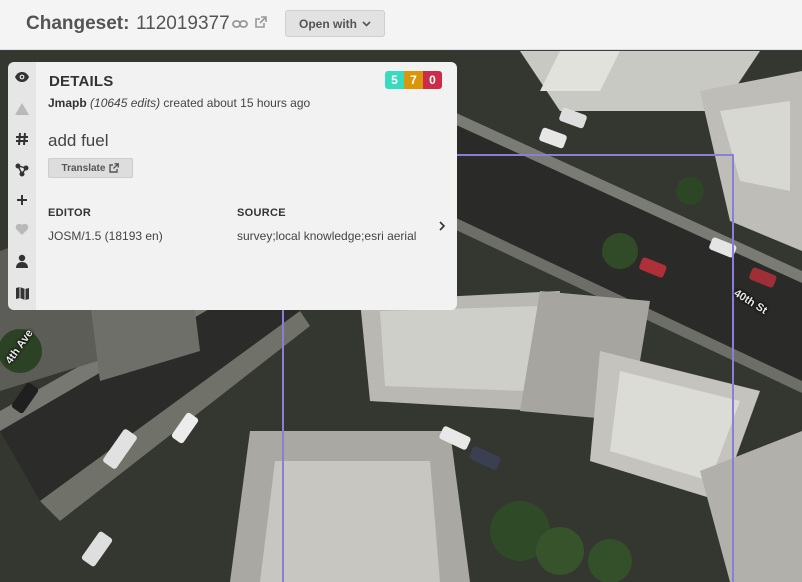 The height and width of the screenshot is (582, 802). What do you see at coordinates (105, 236) in the screenshot?
I see `editor-value: JOSM/1.5 (18193 en)` at bounding box center [105, 236].